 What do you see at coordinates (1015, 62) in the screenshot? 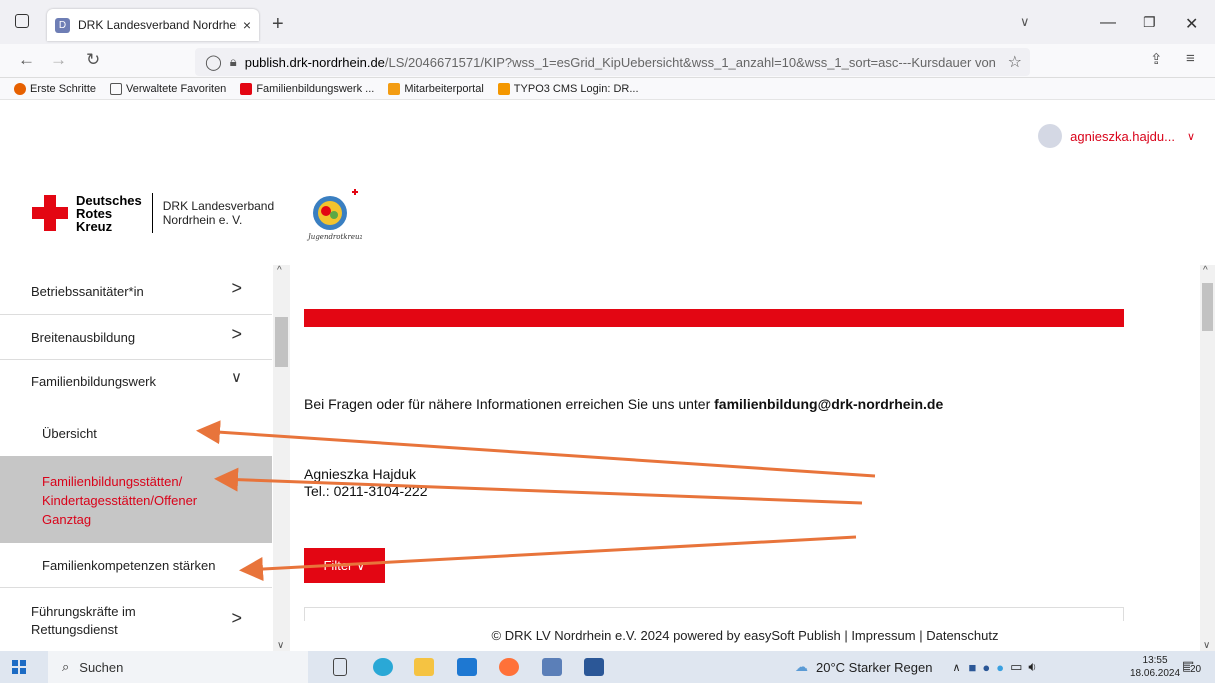
I see `bookmark-star-icon: ☆` at bounding box center [1015, 62].